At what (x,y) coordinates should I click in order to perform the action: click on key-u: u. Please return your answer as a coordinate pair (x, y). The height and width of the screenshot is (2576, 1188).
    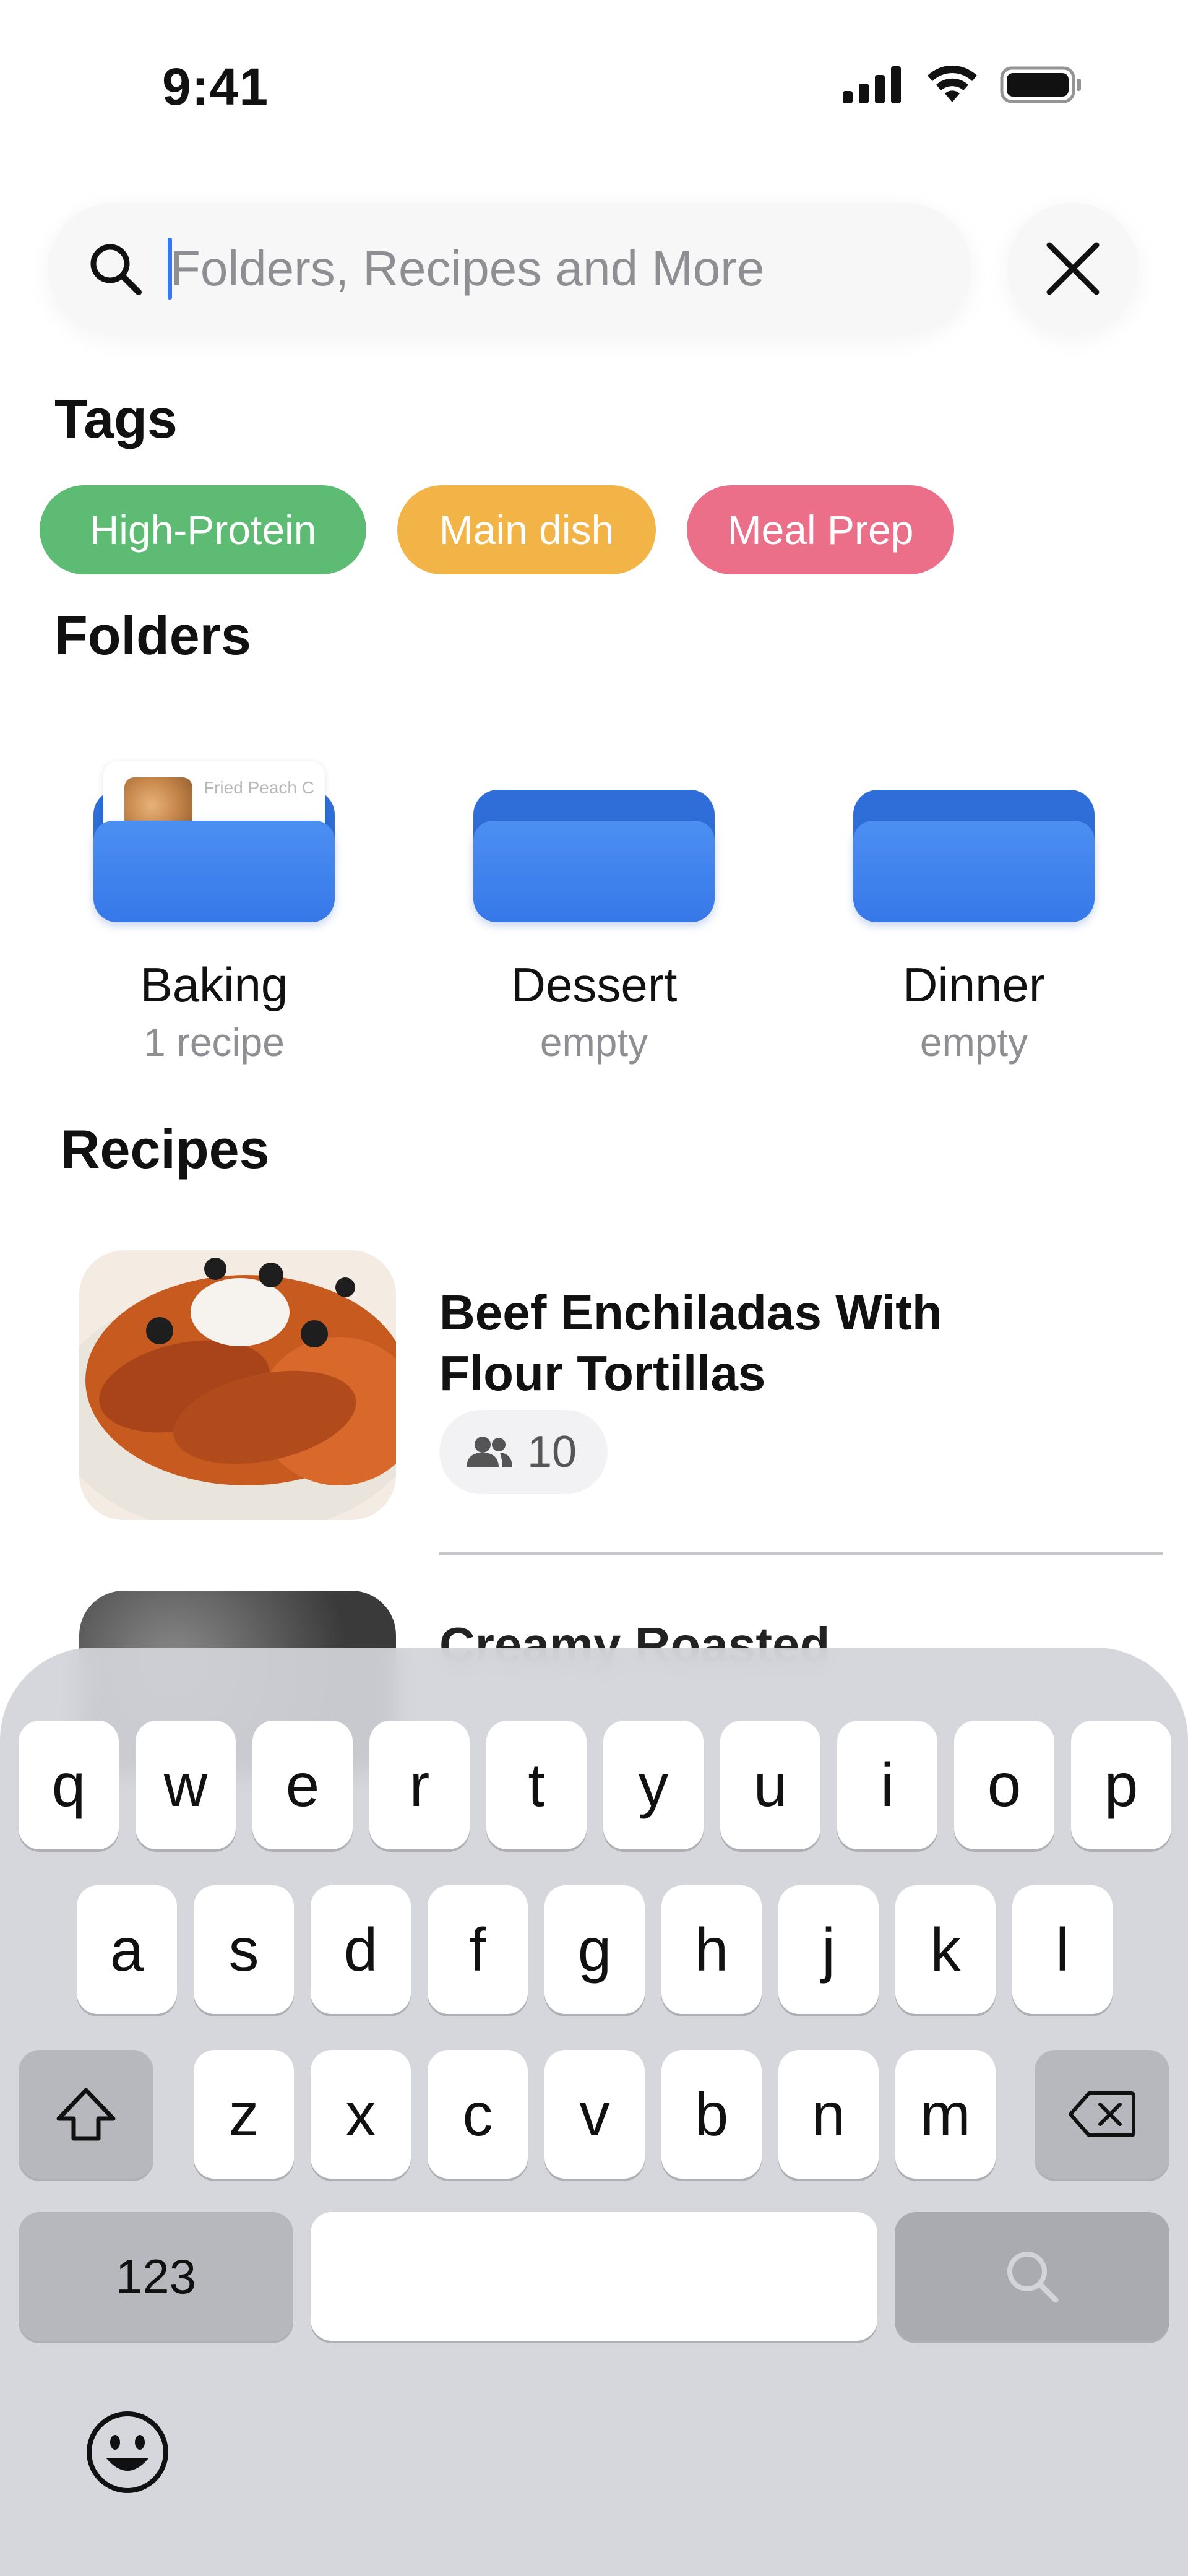
    Looking at the image, I should click on (770, 1785).